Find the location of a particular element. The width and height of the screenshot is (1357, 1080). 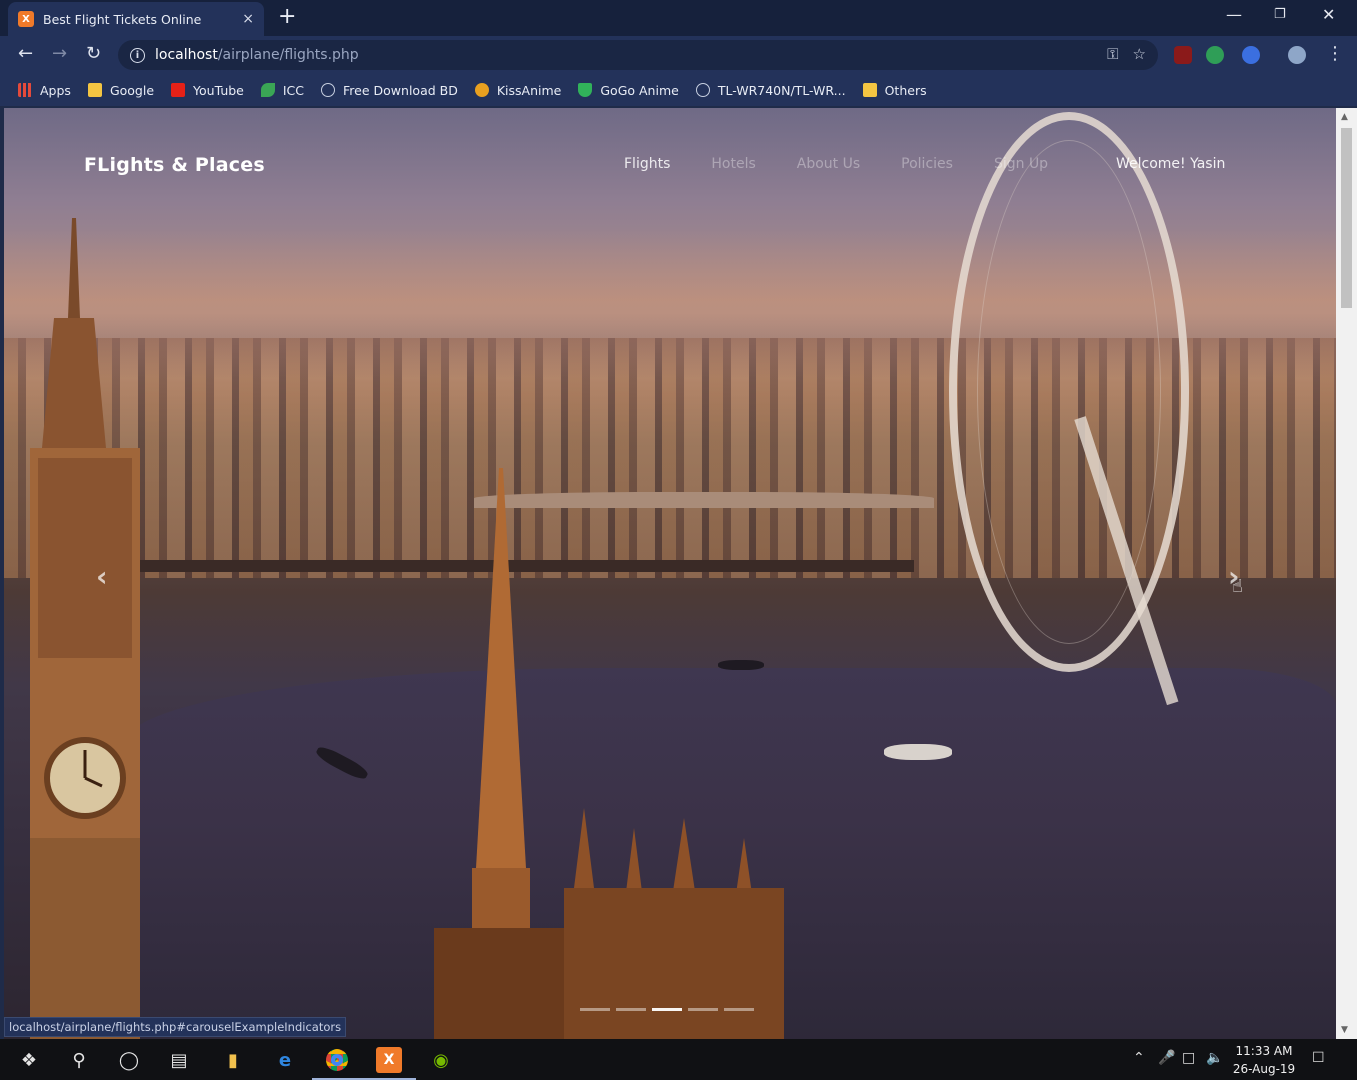

xampp-favicon-icon: X is located at coordinates (26, 19).